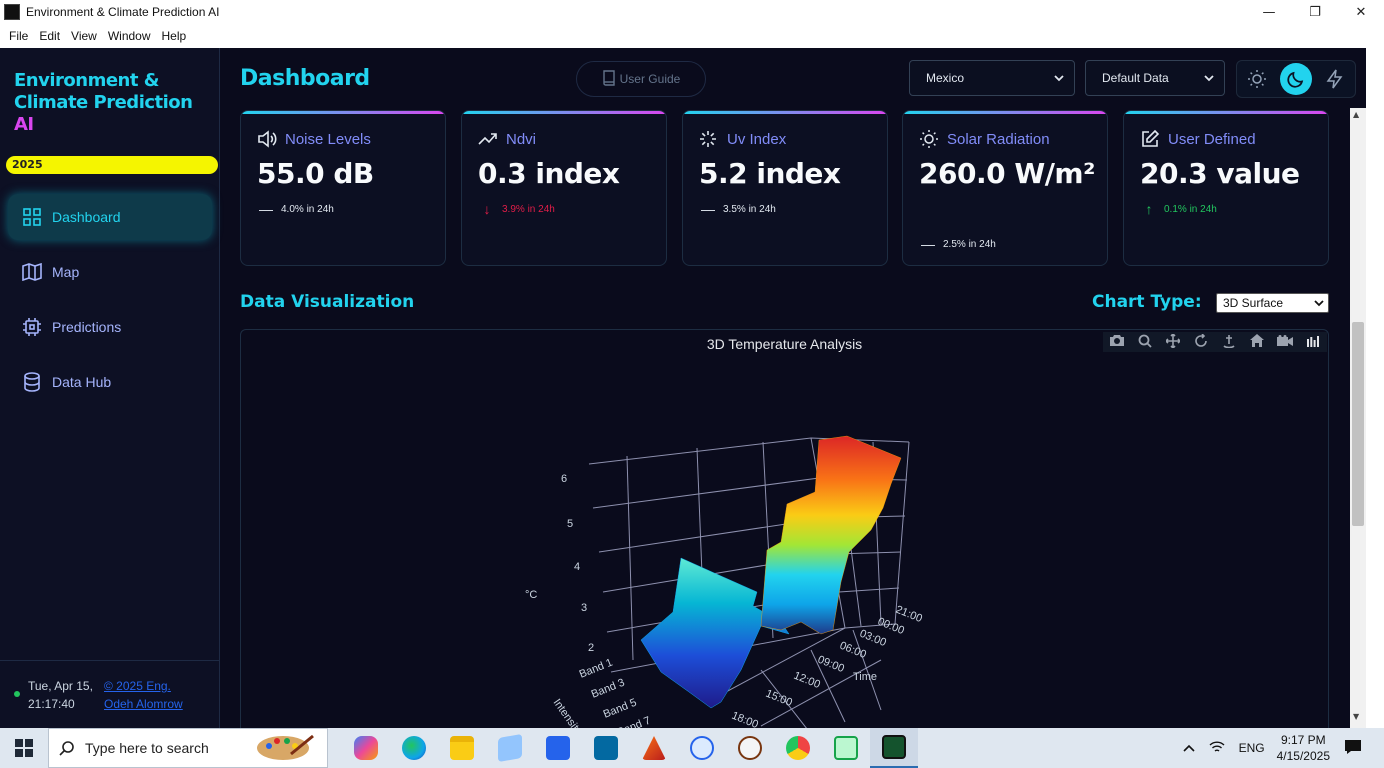 Image resolution: width=1384 pixels, height=768 pixels. What do you see at coordinates (798, 748) in the screenshot?
I see `chrome-icon` at bounding box center [798, 748].